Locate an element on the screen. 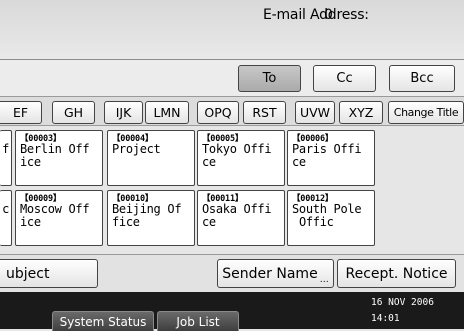 The height and width of the screenshot is (331, 464). bcc-button-label: Bcc is located at coordinates (422, 78).